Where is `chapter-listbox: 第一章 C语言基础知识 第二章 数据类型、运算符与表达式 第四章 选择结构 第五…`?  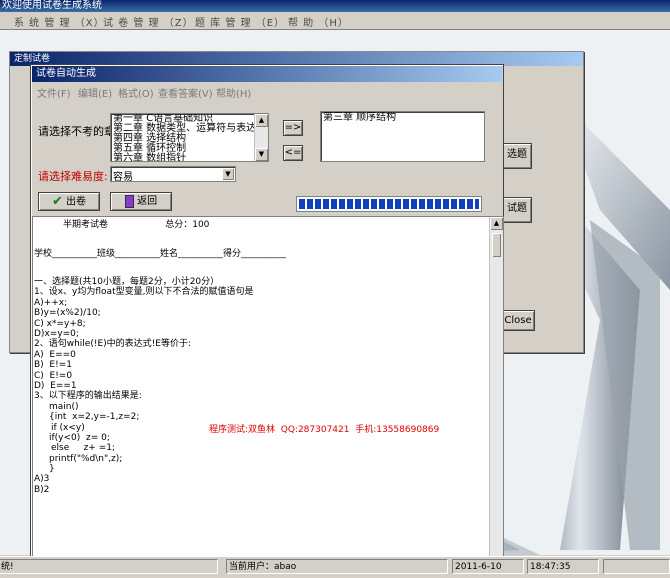 chapter-listbox: 第一章 C语言基础知识 第二章 数据类型、运算符与表达式 第四章 选择结构 第五… is located at coordinates (189, 137).